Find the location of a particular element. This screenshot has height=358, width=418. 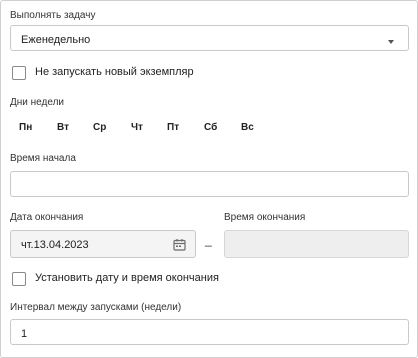

calendar-icon is located at coordinates (179, 246).